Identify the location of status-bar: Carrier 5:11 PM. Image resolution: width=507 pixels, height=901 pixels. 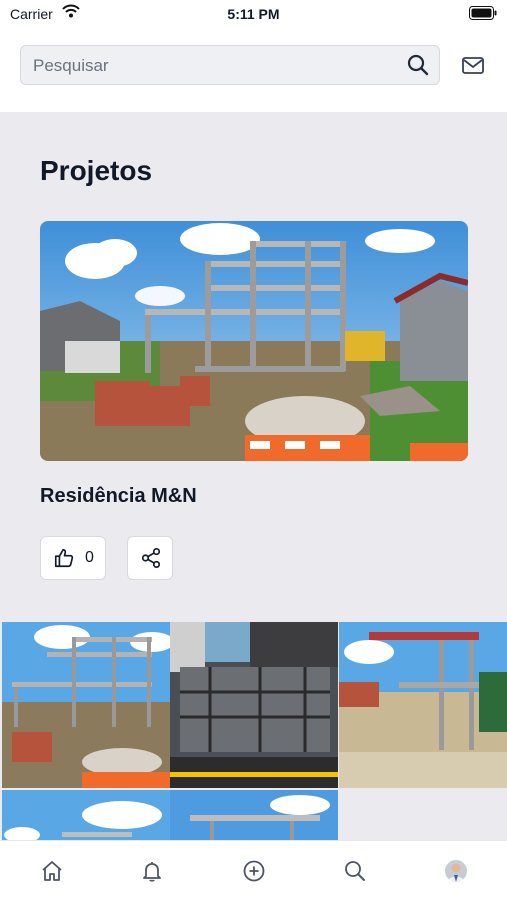
(253, 15).